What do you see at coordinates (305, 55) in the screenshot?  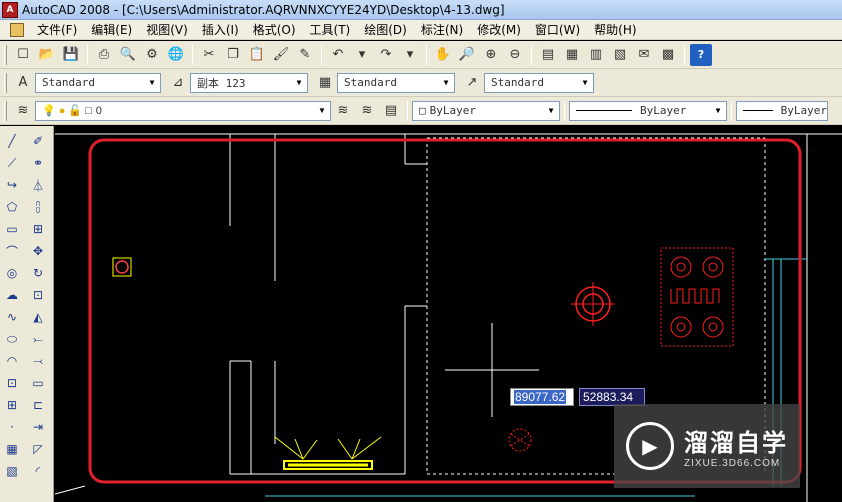 I see `block-editor-icon: ✎` at bounding box center [305, 55].